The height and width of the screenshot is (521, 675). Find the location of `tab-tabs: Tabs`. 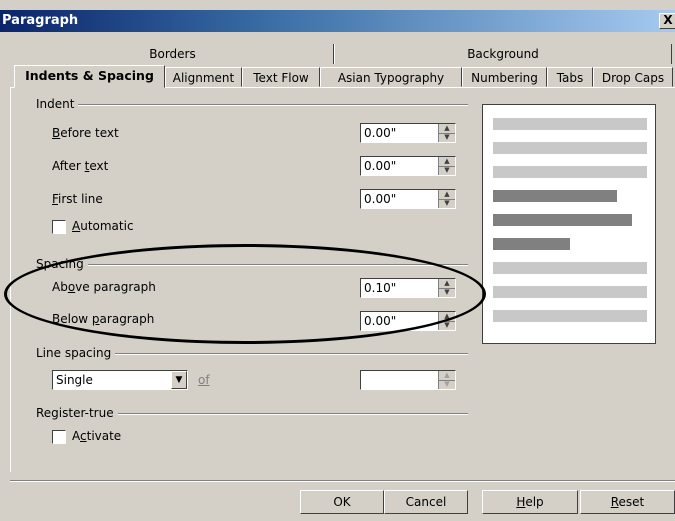

tab-tabs: Tabs is located at coordinates (570, 77).